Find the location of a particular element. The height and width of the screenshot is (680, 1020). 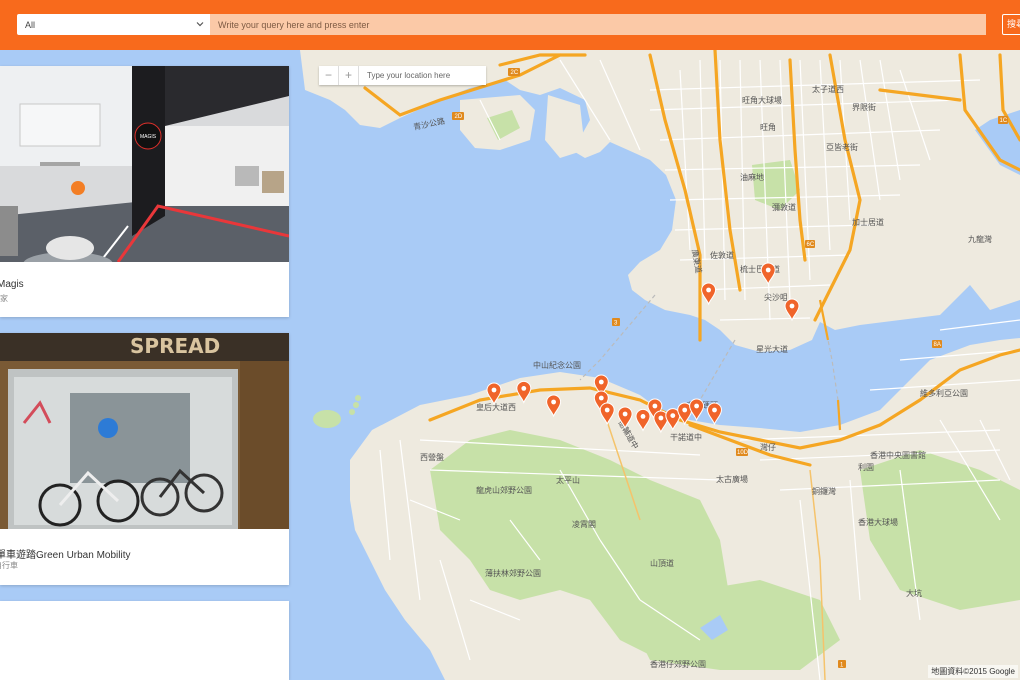

result-card-green-urban-mobility: SPREAD 單車遊踏Green Urban Mobility 自行車 is located at coordinates (144, 459).